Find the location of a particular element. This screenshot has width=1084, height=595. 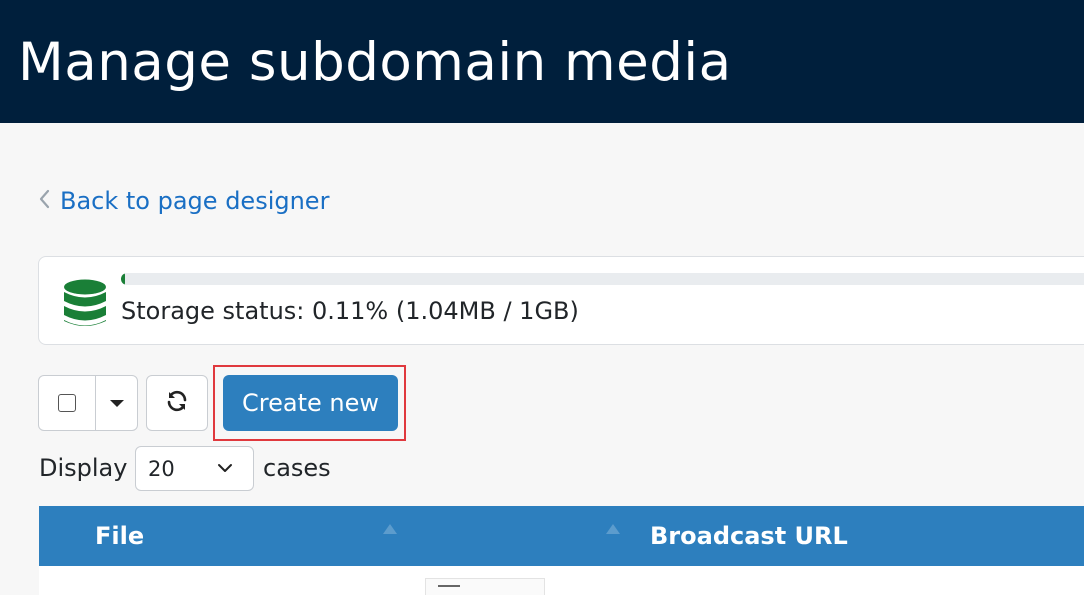

page-title: Manage subdomain media is located at coordinates (375, 62).